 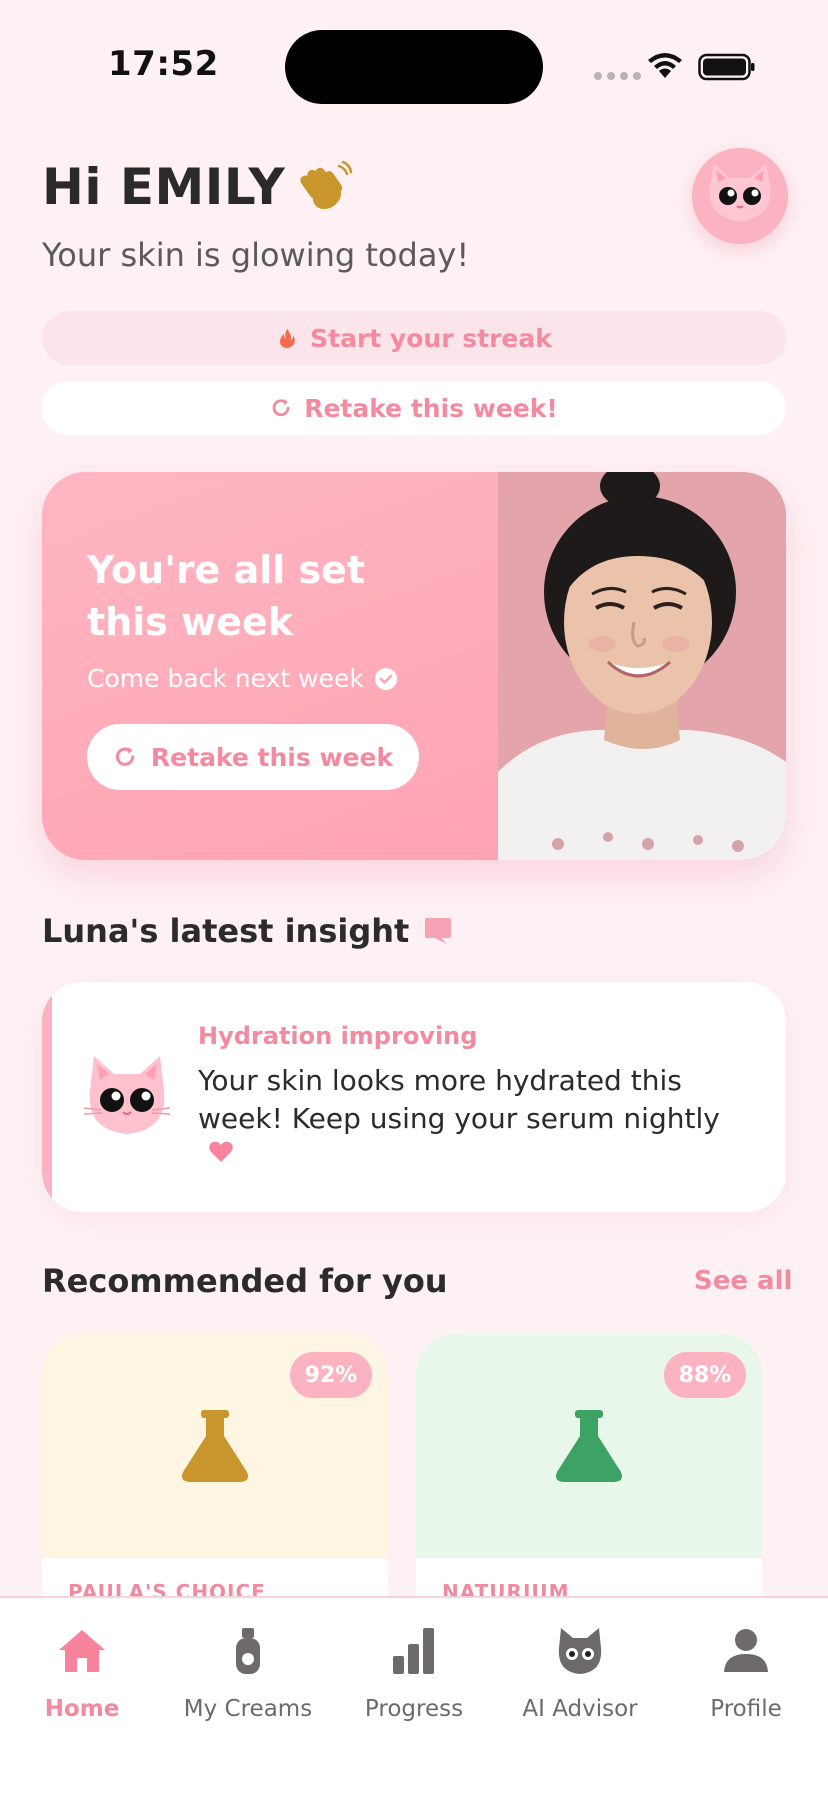 What do you see at coordinates (705, 1375) in the screenshot?
I see `match-percent-badge: 88%` at bounding box center [705, 1375].